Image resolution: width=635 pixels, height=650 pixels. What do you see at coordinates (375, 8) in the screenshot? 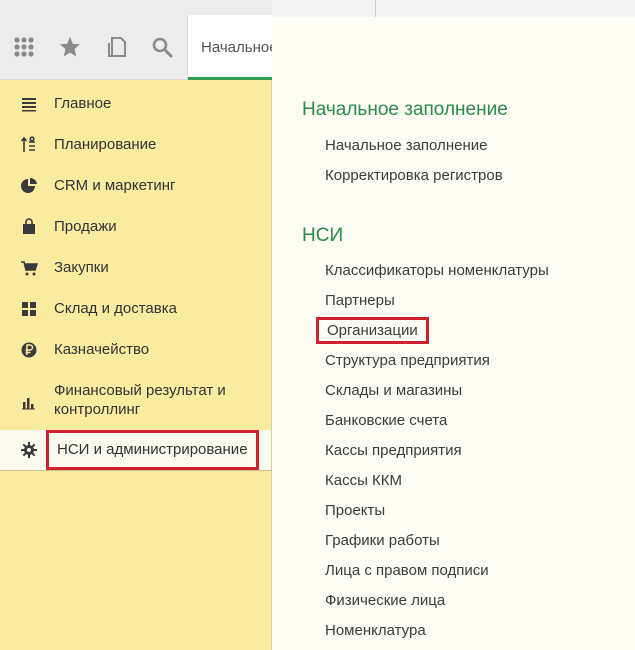
I see `top-bar-separator` at bounding box center [375, 8].